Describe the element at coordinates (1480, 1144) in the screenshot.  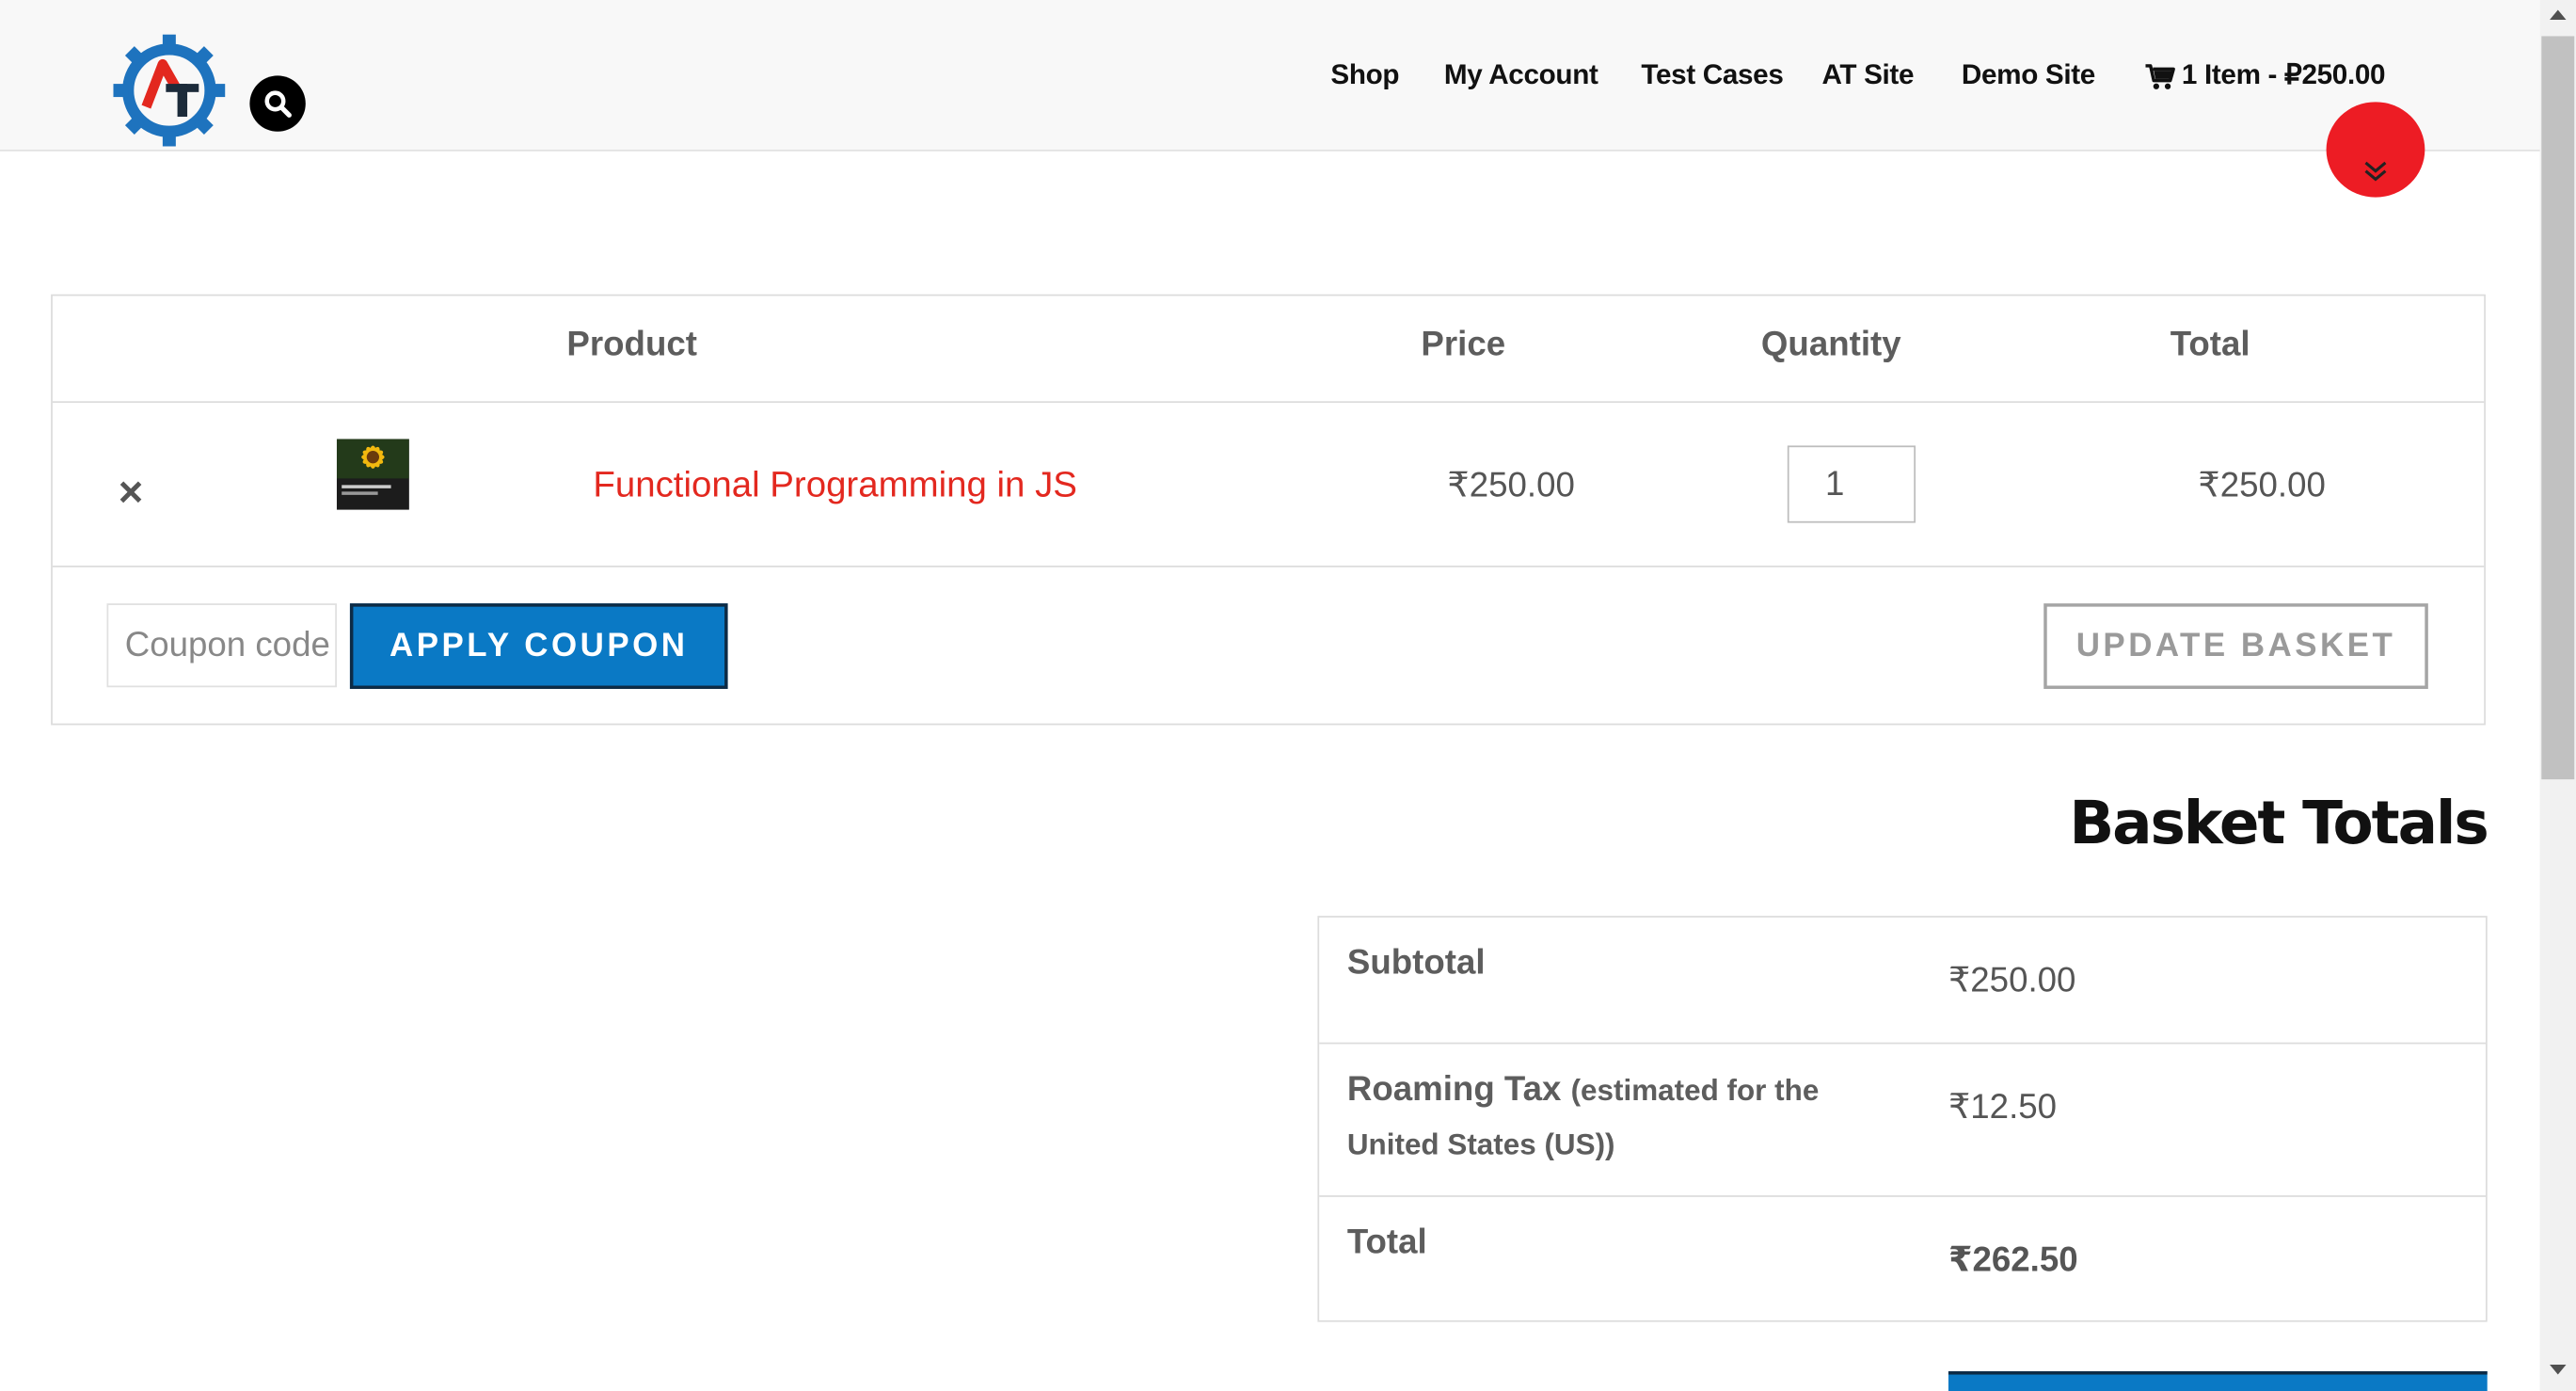
I see `tax-note-line2: United States (US))` at that location.